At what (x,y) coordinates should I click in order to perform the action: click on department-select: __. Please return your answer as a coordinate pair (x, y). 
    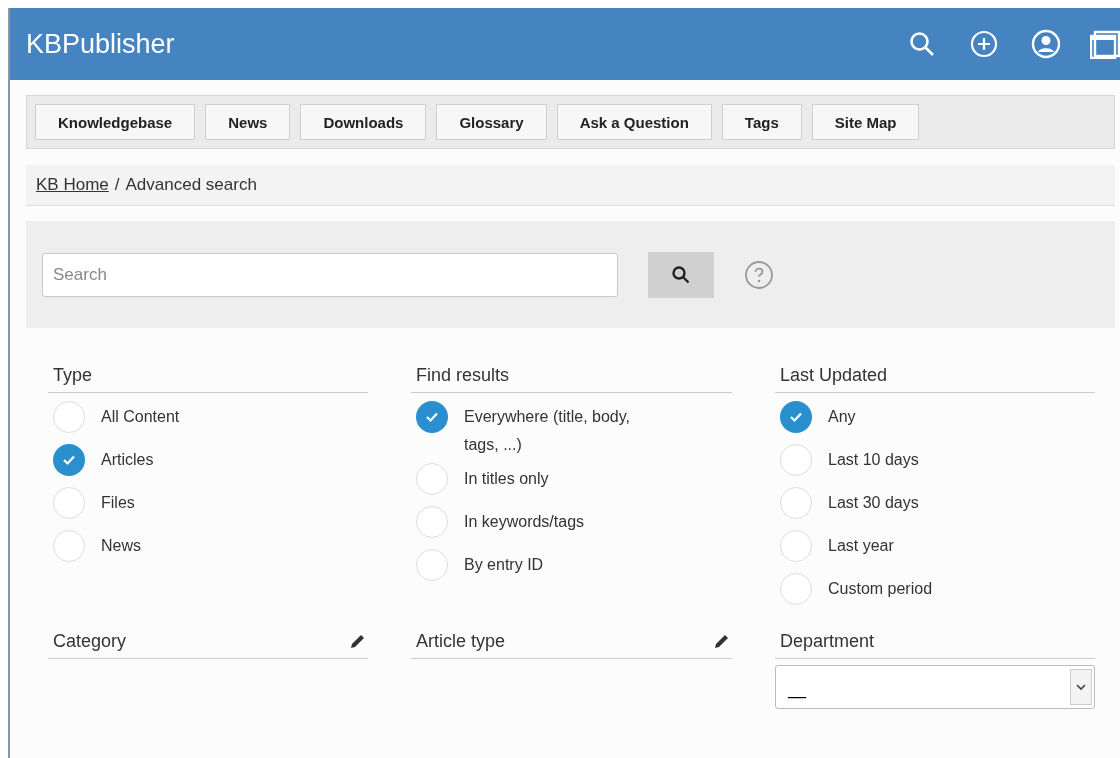
    Looking at the image, I should click on (935, 687).